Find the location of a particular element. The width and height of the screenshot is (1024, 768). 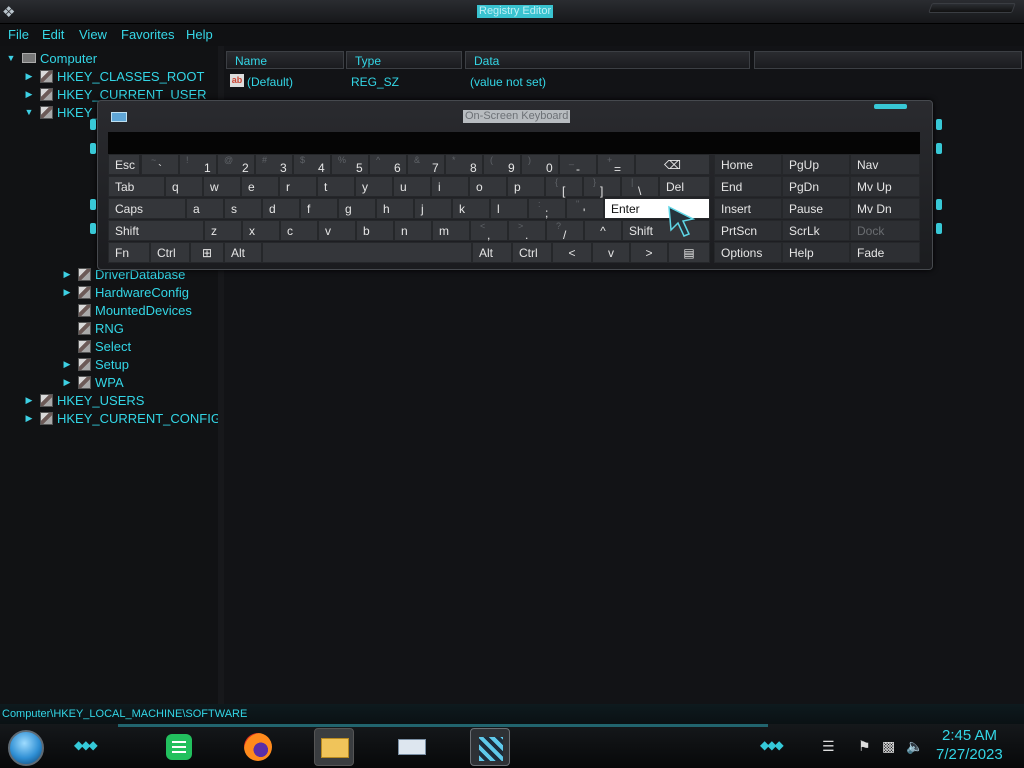

menu-edit: Edit is located at coordinates (53, 34).